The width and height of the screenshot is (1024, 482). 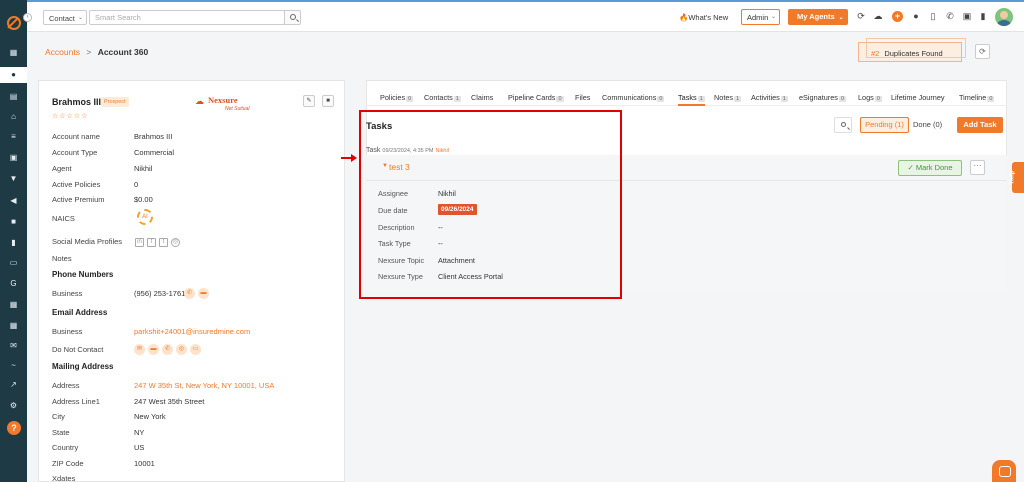 I want to click on line-chart-icon: ↗, so click(x=13, y=384).